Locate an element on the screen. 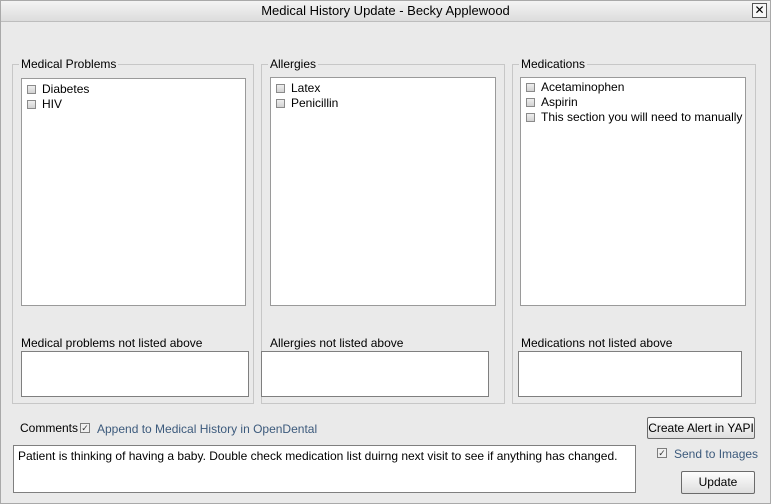  allergy-label: Penicillin is located at coordinates (315, 103).